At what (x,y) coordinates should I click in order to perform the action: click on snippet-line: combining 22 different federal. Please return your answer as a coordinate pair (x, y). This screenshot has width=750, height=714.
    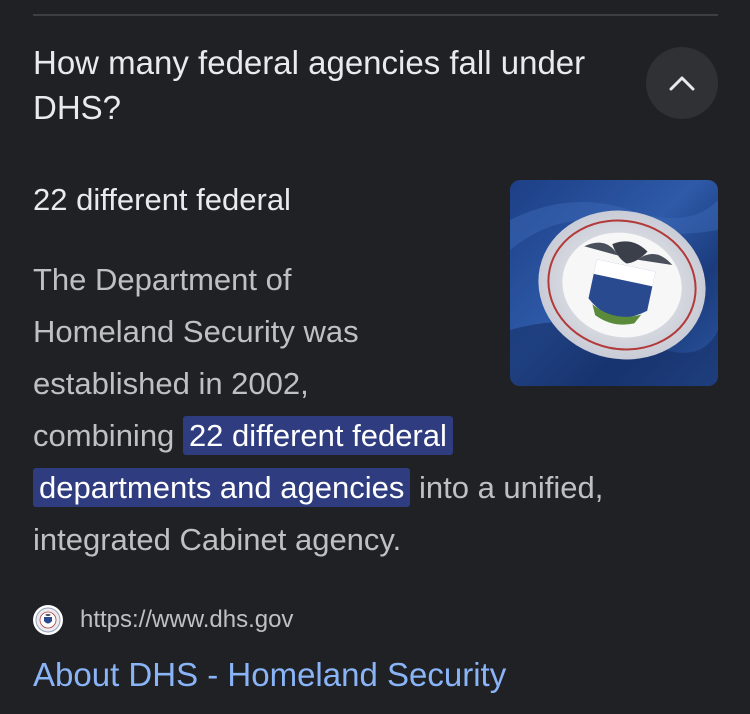
    Looking at the image, I should click on (383, 436).